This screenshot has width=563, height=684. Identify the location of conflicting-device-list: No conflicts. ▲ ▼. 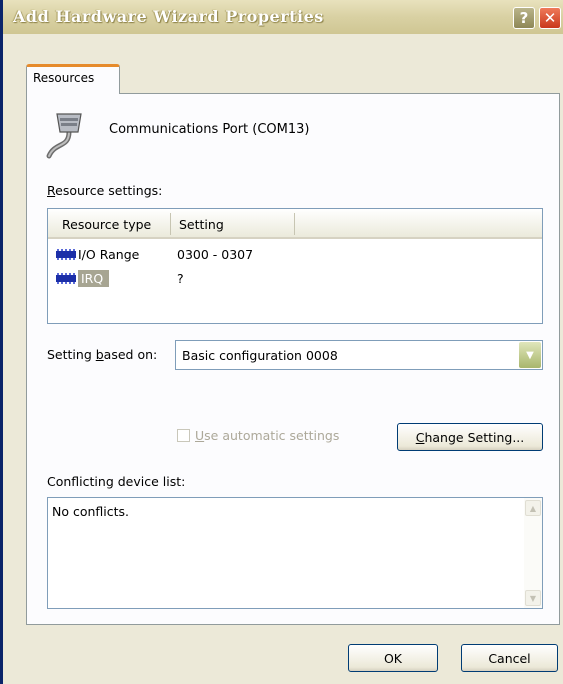
(295, 553).